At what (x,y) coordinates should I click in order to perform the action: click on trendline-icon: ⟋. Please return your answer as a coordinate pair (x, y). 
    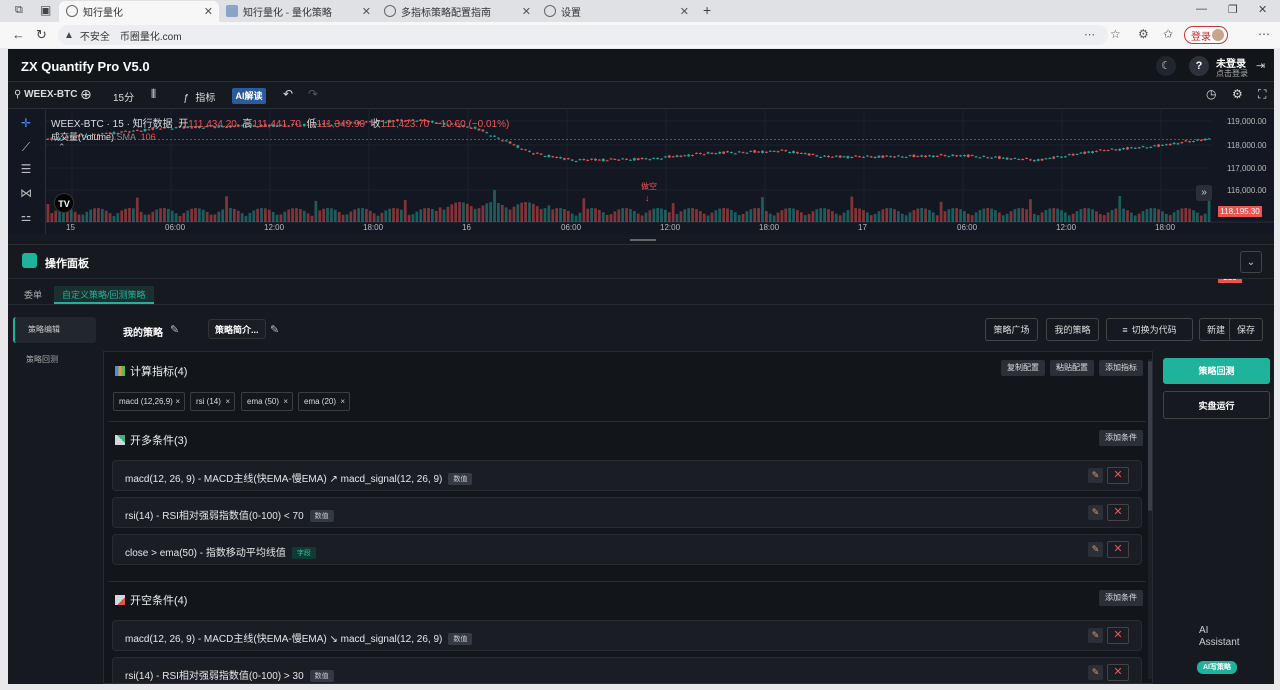
    Looking at the image, I should click on (26, 147).